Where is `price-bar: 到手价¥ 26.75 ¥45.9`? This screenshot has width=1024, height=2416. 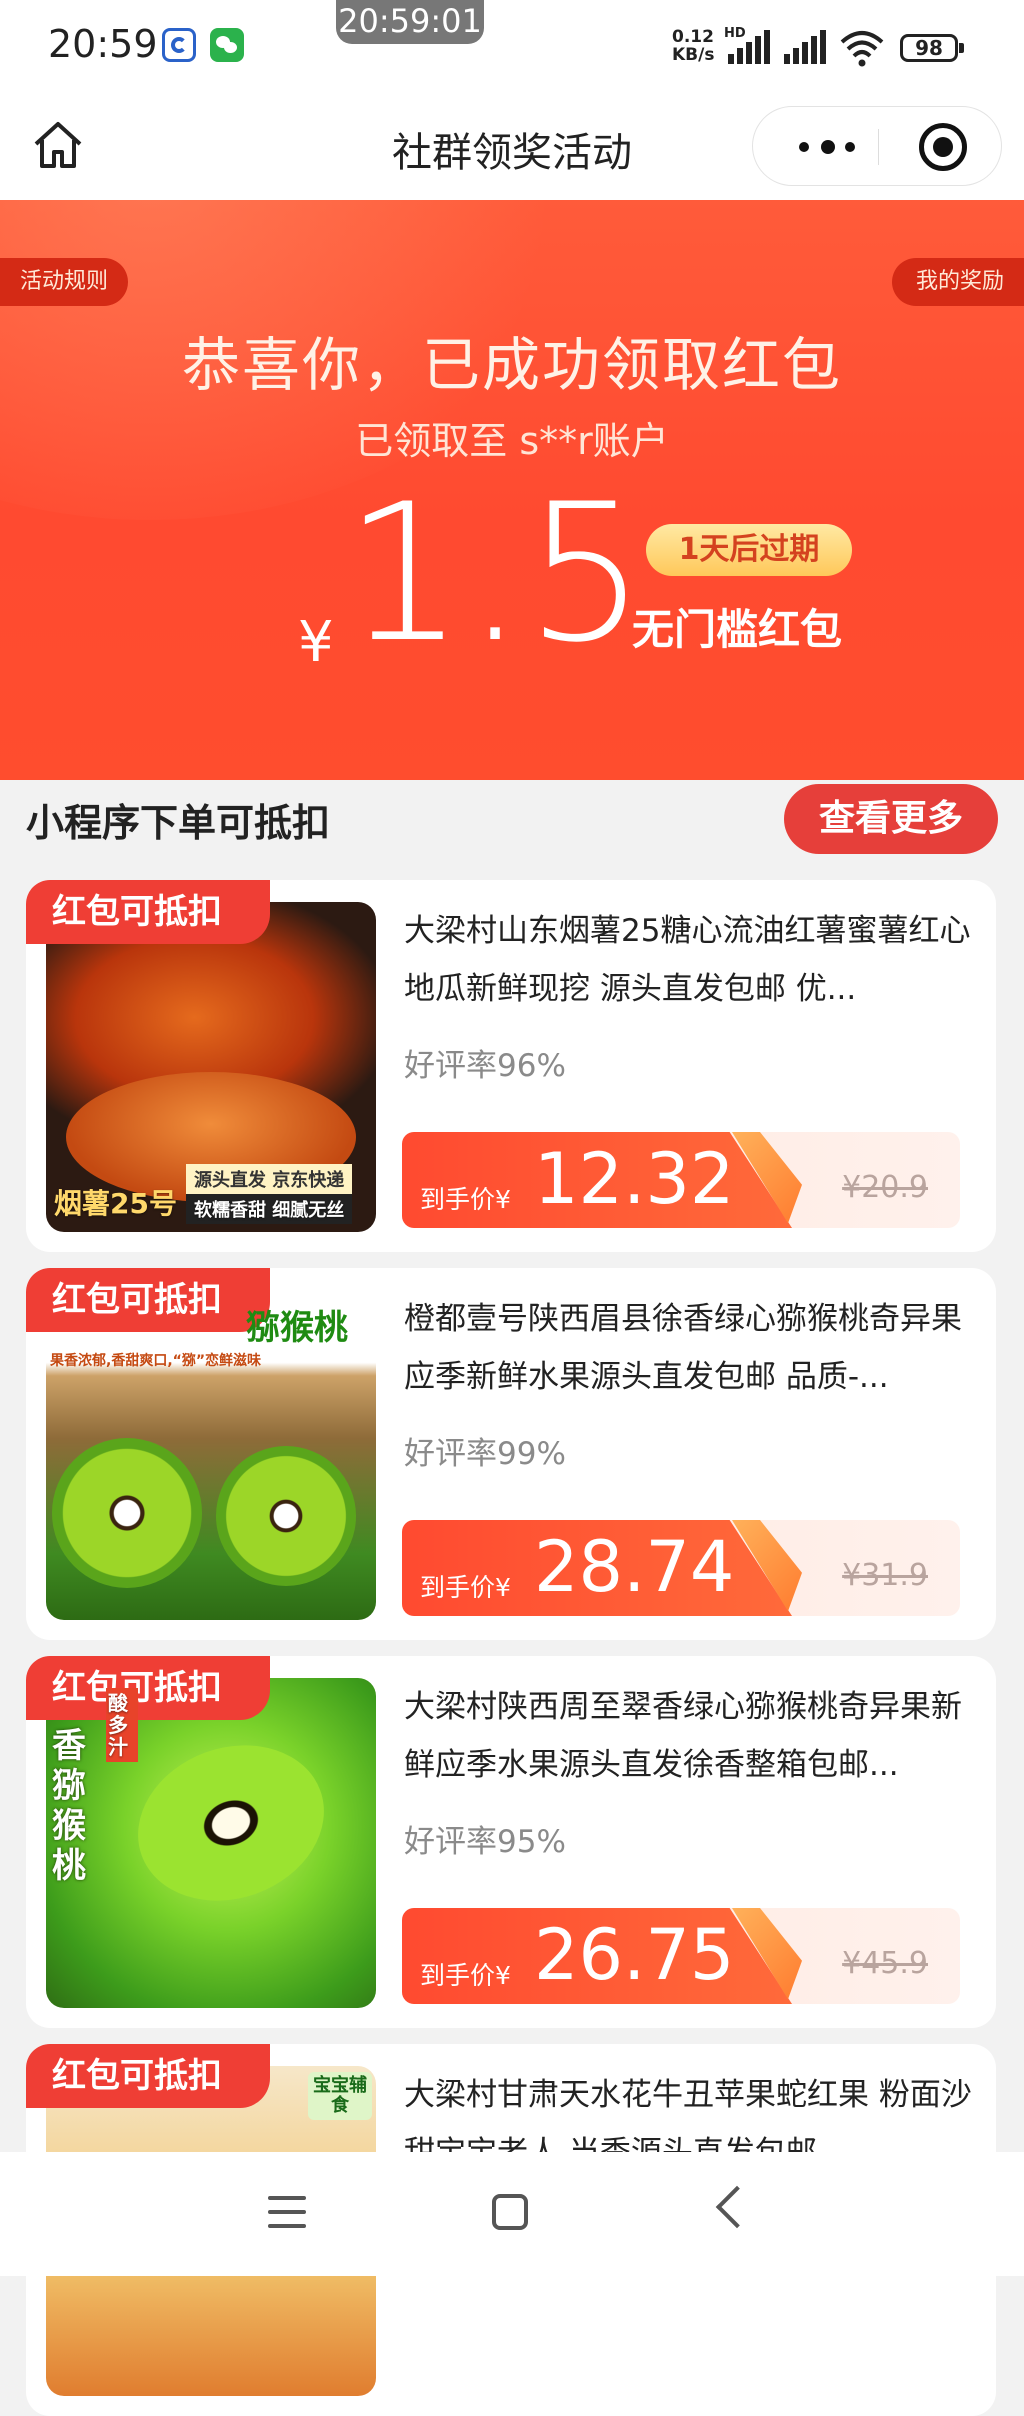
price-bar: 到手价¥ 26.75 ¥45.9 is located at coordinates (681, 1956).